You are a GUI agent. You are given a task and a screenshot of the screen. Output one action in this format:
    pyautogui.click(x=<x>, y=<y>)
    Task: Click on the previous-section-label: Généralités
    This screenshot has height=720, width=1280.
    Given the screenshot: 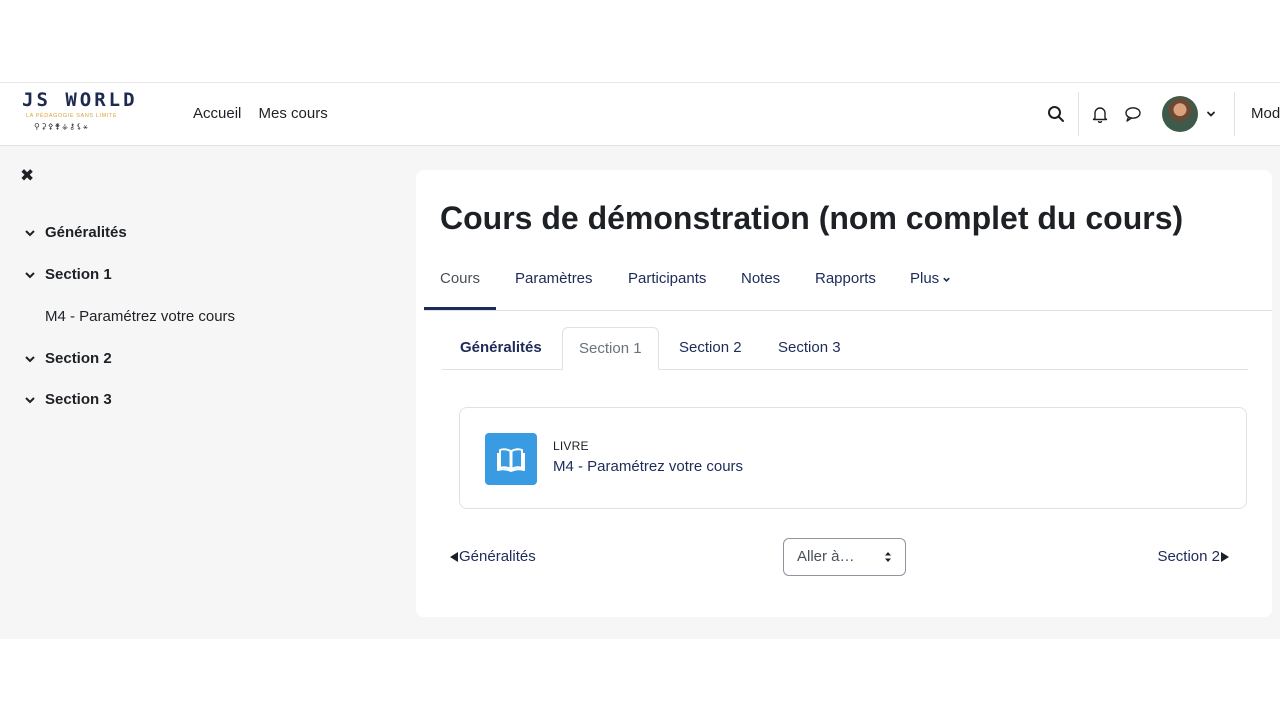 What is the action you would take?
    pyautogui.click(x=497, y=556)
    